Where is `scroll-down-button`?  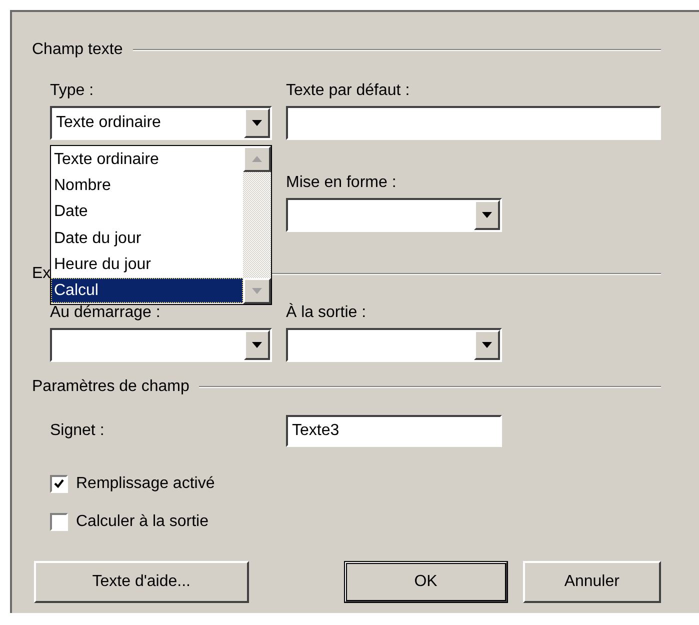 scroll-down-button is located at coordinates (257, 291).